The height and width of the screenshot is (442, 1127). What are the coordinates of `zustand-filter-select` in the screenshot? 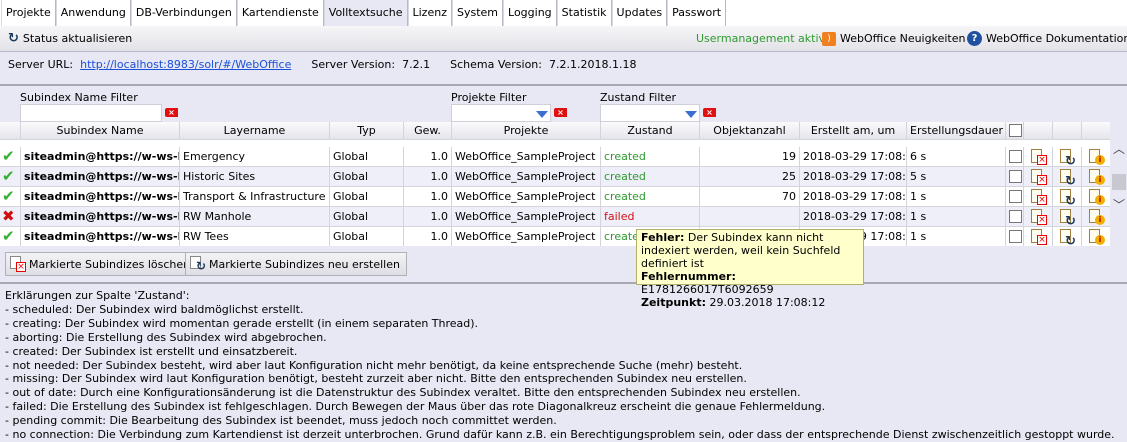 It's located at (650, 113).